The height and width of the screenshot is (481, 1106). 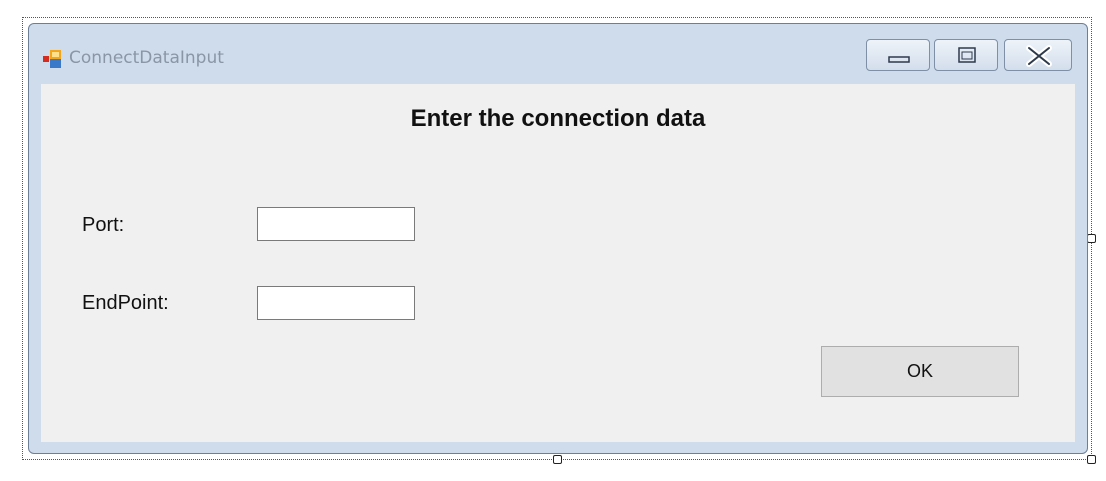 I want to click on maximize-button, so click(x=966, y=55).